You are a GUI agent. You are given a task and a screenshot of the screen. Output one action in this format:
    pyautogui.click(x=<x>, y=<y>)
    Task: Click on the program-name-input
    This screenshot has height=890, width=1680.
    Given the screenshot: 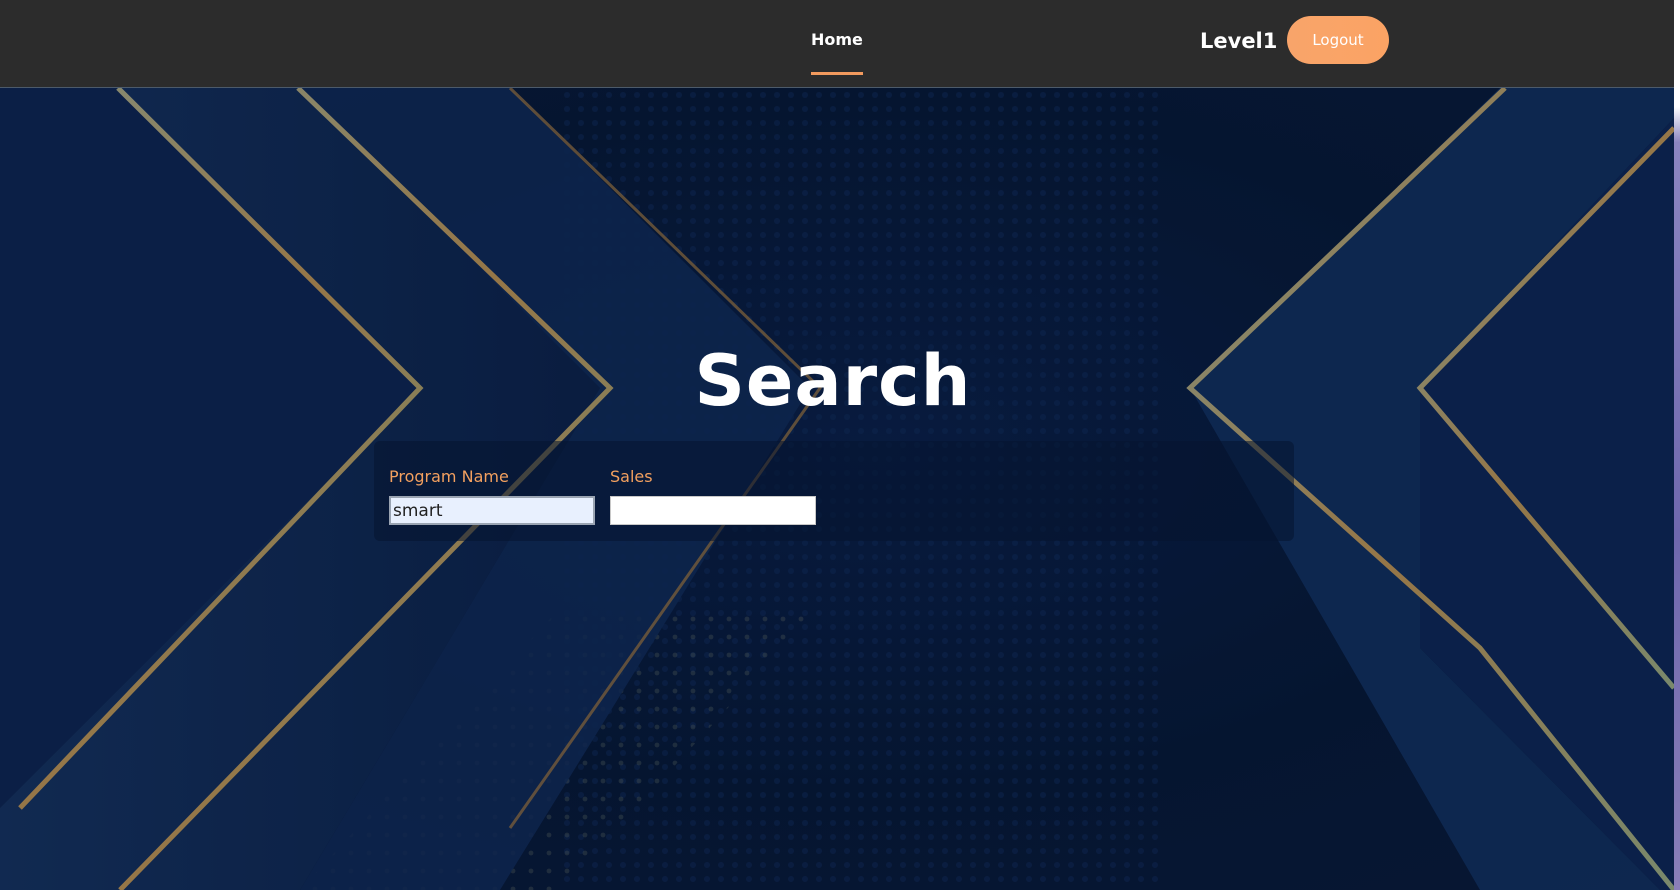 What is the action you would take?
    pyautogui.click(x=492, y=510)
    